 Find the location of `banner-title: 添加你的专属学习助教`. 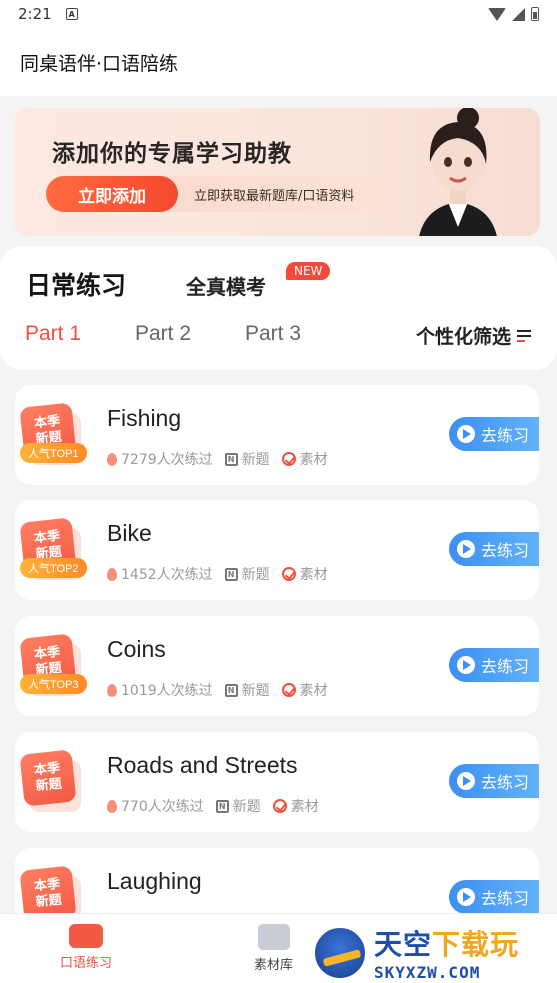

banner-title: 添加你的专属学习助教 is located at coordinates (172, 154).